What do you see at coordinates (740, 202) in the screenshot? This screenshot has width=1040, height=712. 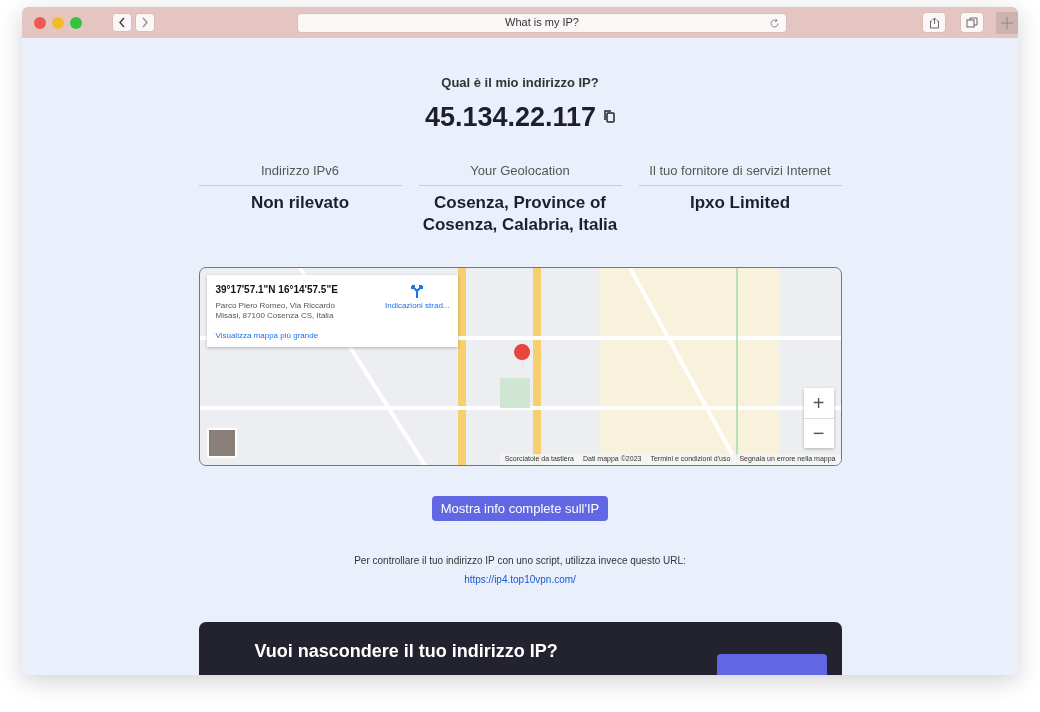 I see `info-value: Ipxo Limited` at bounding box center [740, 202].